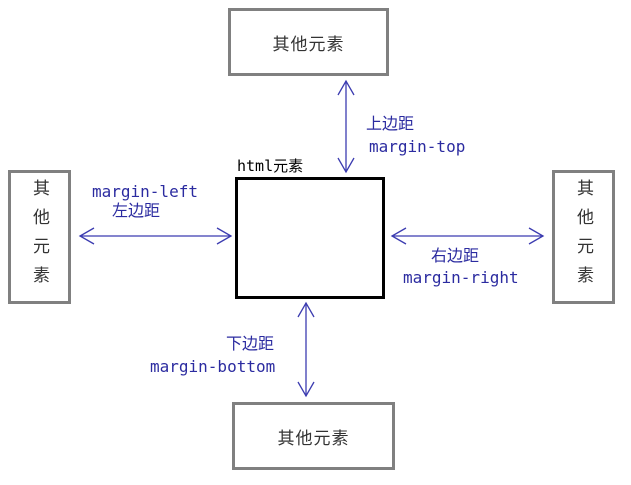  Describe the element at coordinates (390, 123) in the screenshot. I see `margin-top-label-cn: 上边距` at that location.